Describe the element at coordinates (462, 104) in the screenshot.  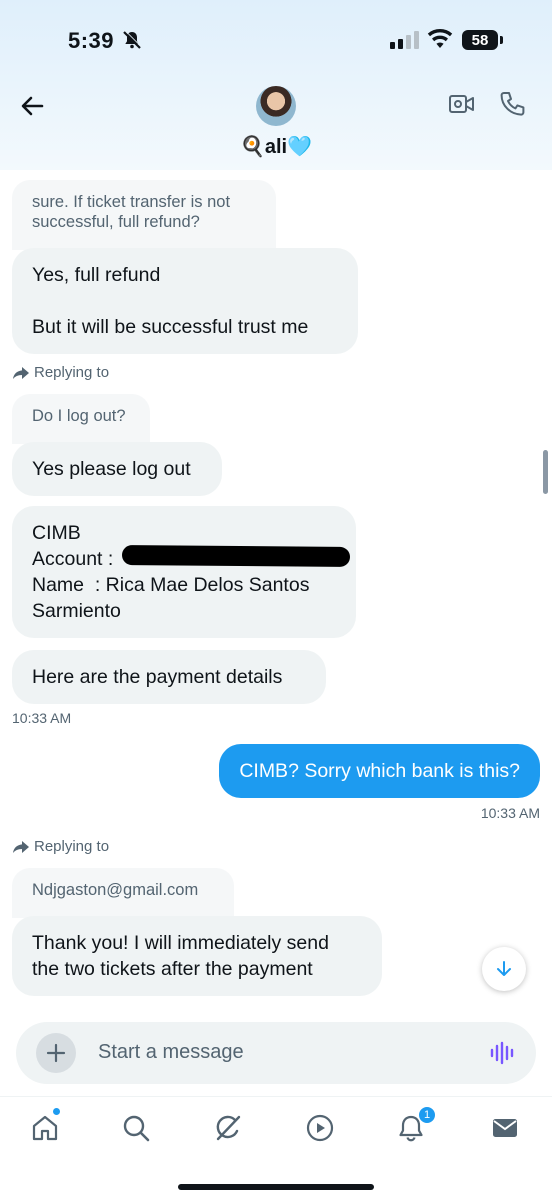
I see `video-call-icon` at that location.